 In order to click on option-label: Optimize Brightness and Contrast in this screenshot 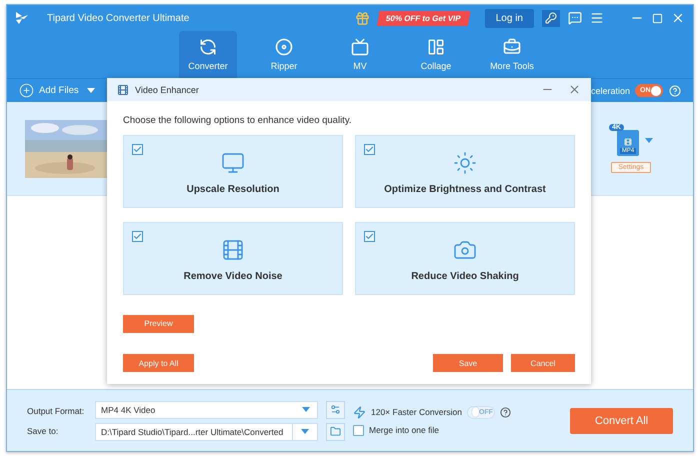, I will do `click(465, 189)`.